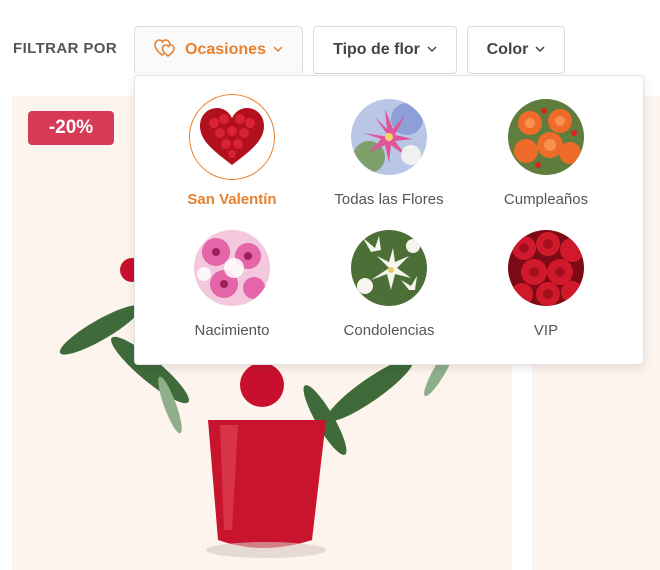 This screenshot has height=570, width=660. Describe the element at coordinates (389, 330) in the screenshot. I see `occasion-label: Condolencias` at that location.